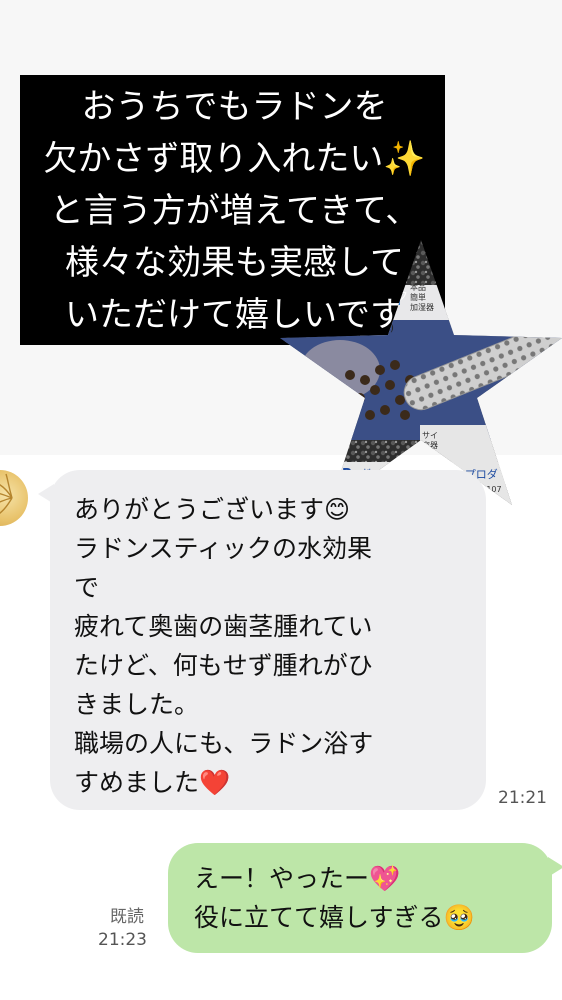 This screenshot has width=562, height=1000. Describe the element at coordinates (212, 509) in the screenshot. I see `message-line: ありがとうございます😊` at that location.